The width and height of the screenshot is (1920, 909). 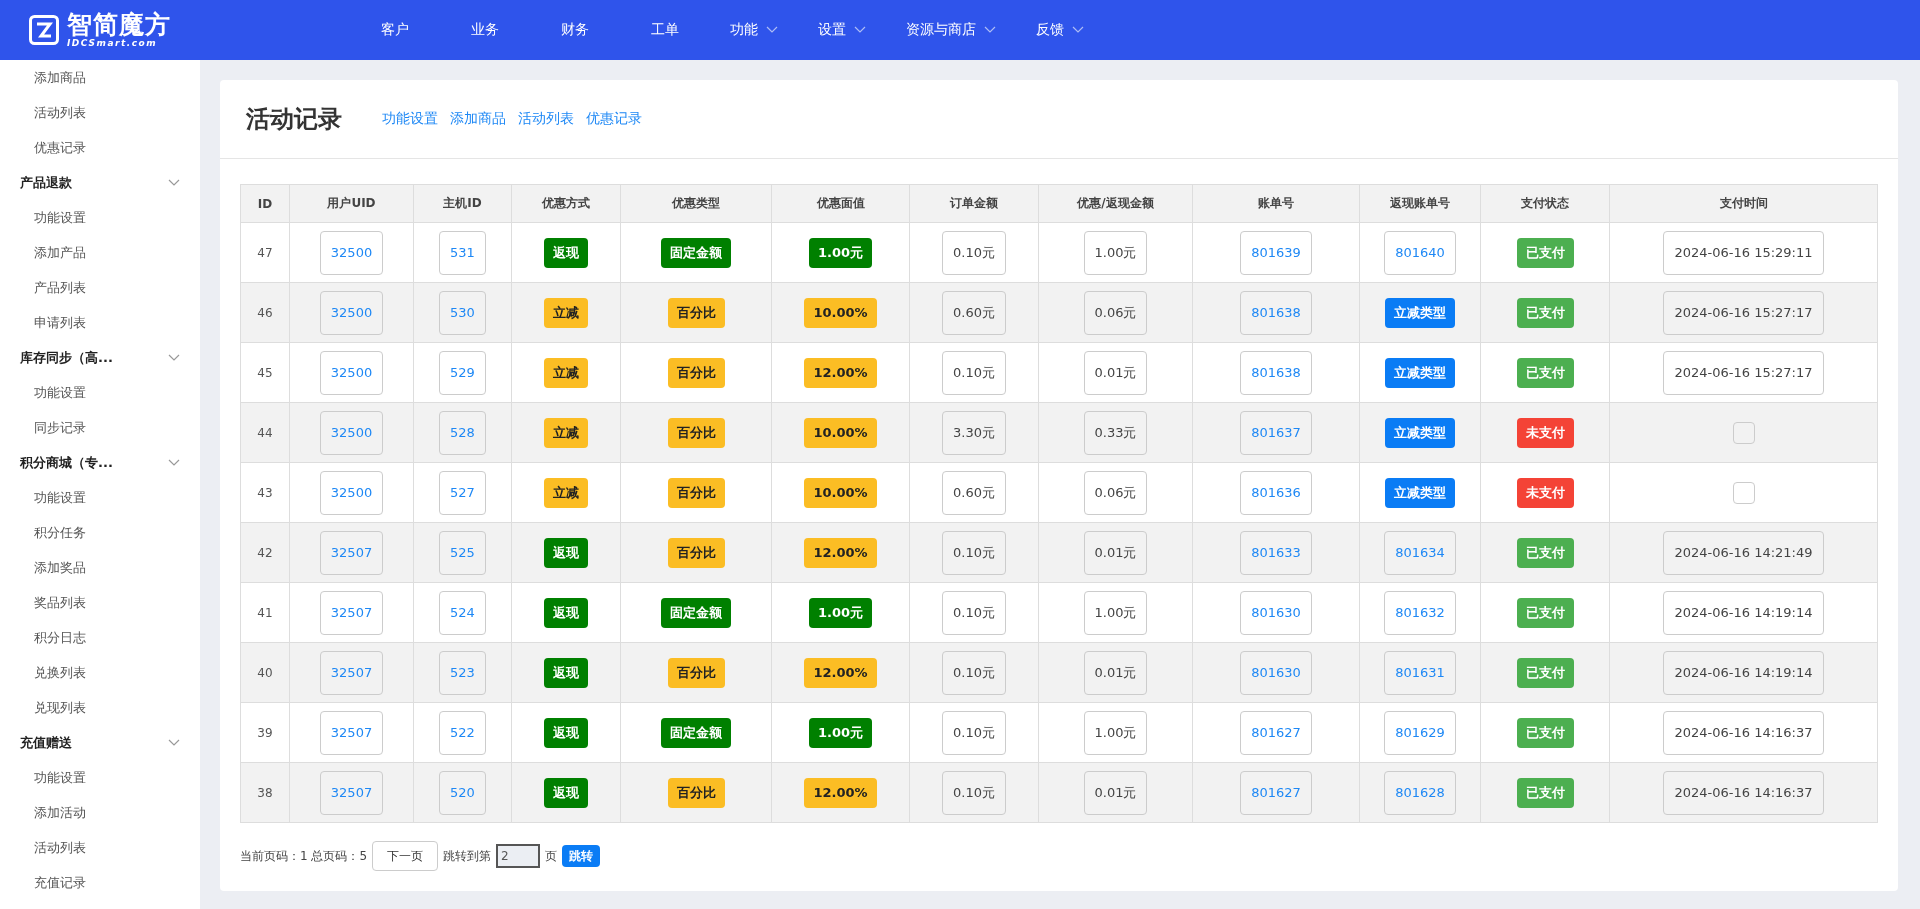 I want to click on bill-number-link: 801637, so click(x=1276, y=432).